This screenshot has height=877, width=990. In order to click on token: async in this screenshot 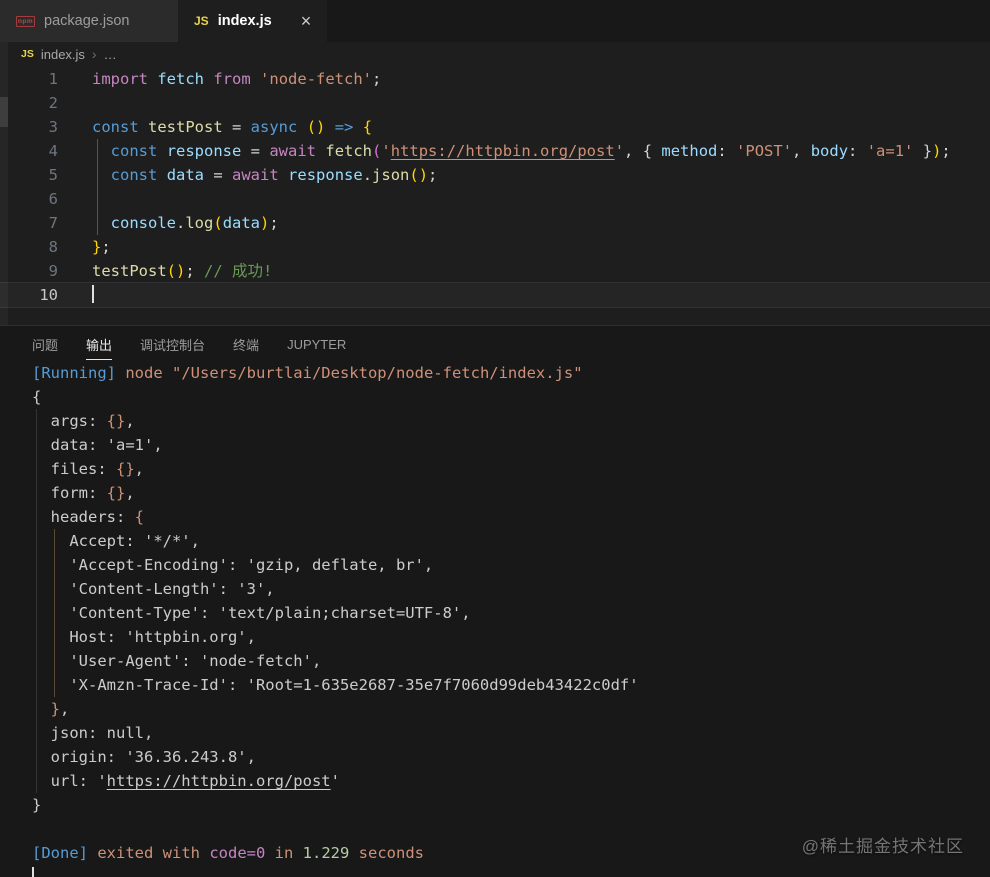, I will do `click(274, 127)`.